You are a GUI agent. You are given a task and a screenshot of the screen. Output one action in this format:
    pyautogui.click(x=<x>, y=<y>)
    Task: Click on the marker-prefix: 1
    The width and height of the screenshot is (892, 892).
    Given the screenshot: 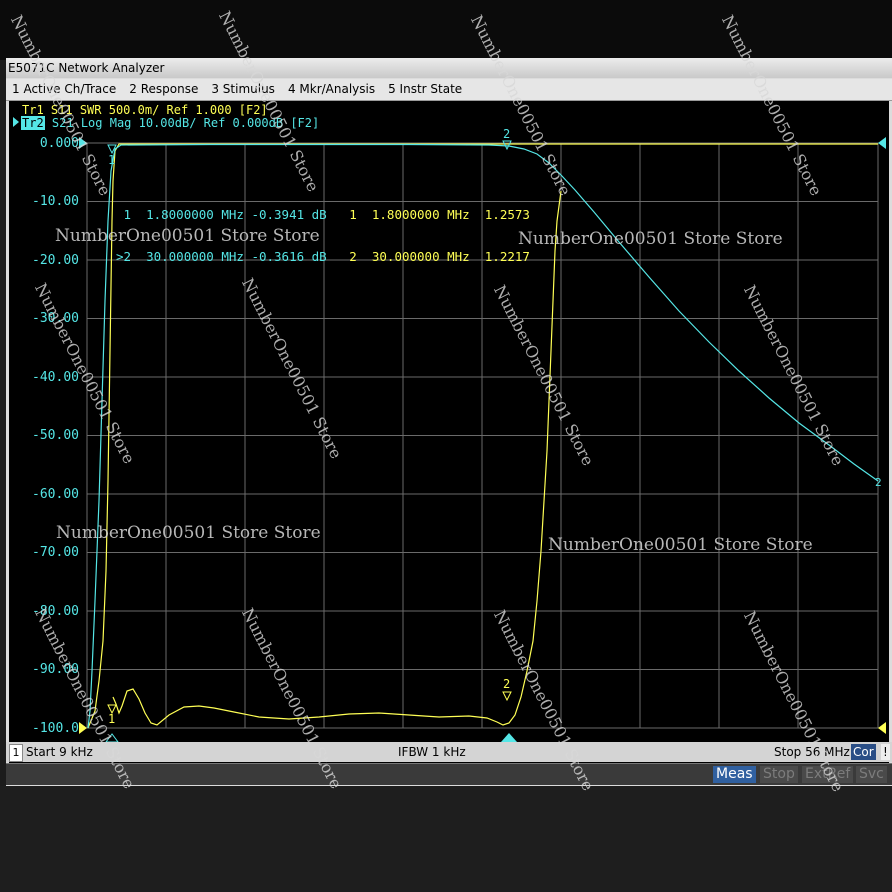 What is the action you would take?
    pyautogui.click(x=127, y=214)
    